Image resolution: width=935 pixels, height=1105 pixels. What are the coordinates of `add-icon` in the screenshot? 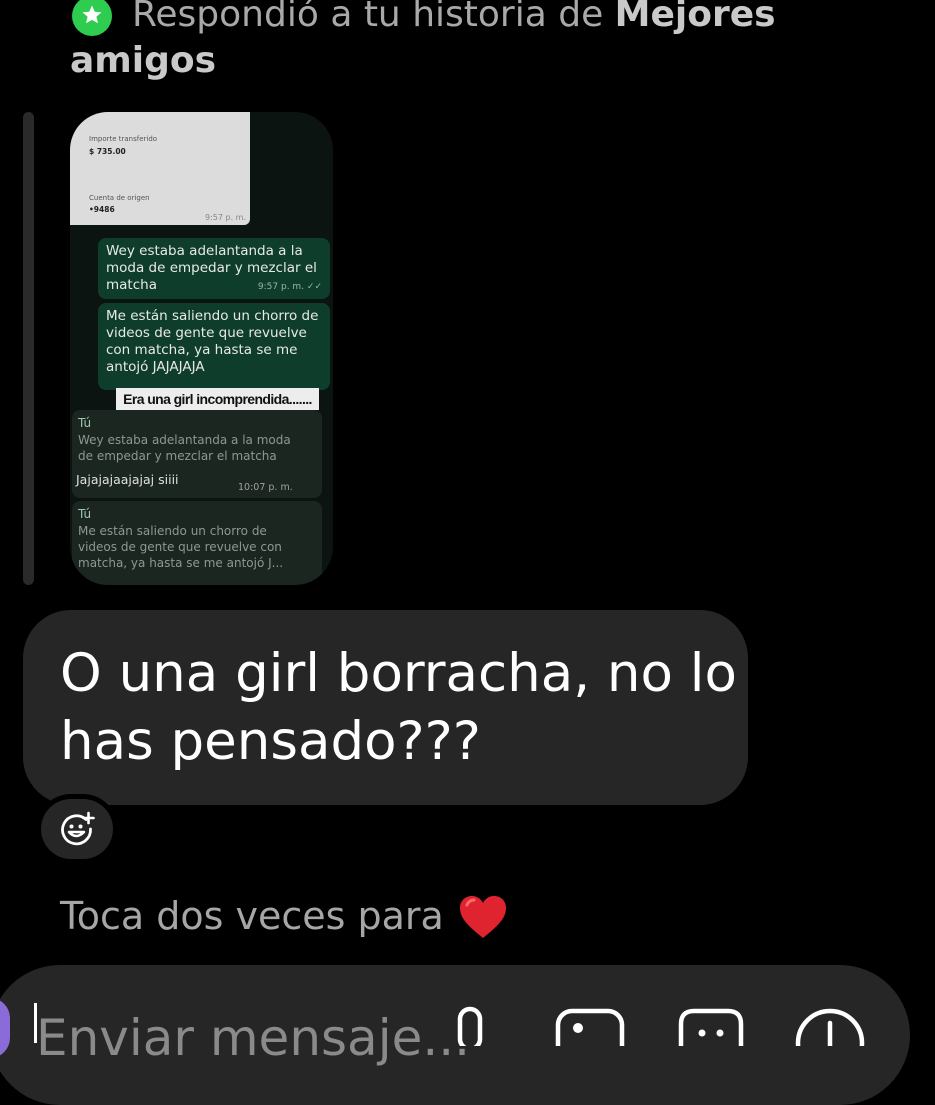 It's located at (830, 1026).